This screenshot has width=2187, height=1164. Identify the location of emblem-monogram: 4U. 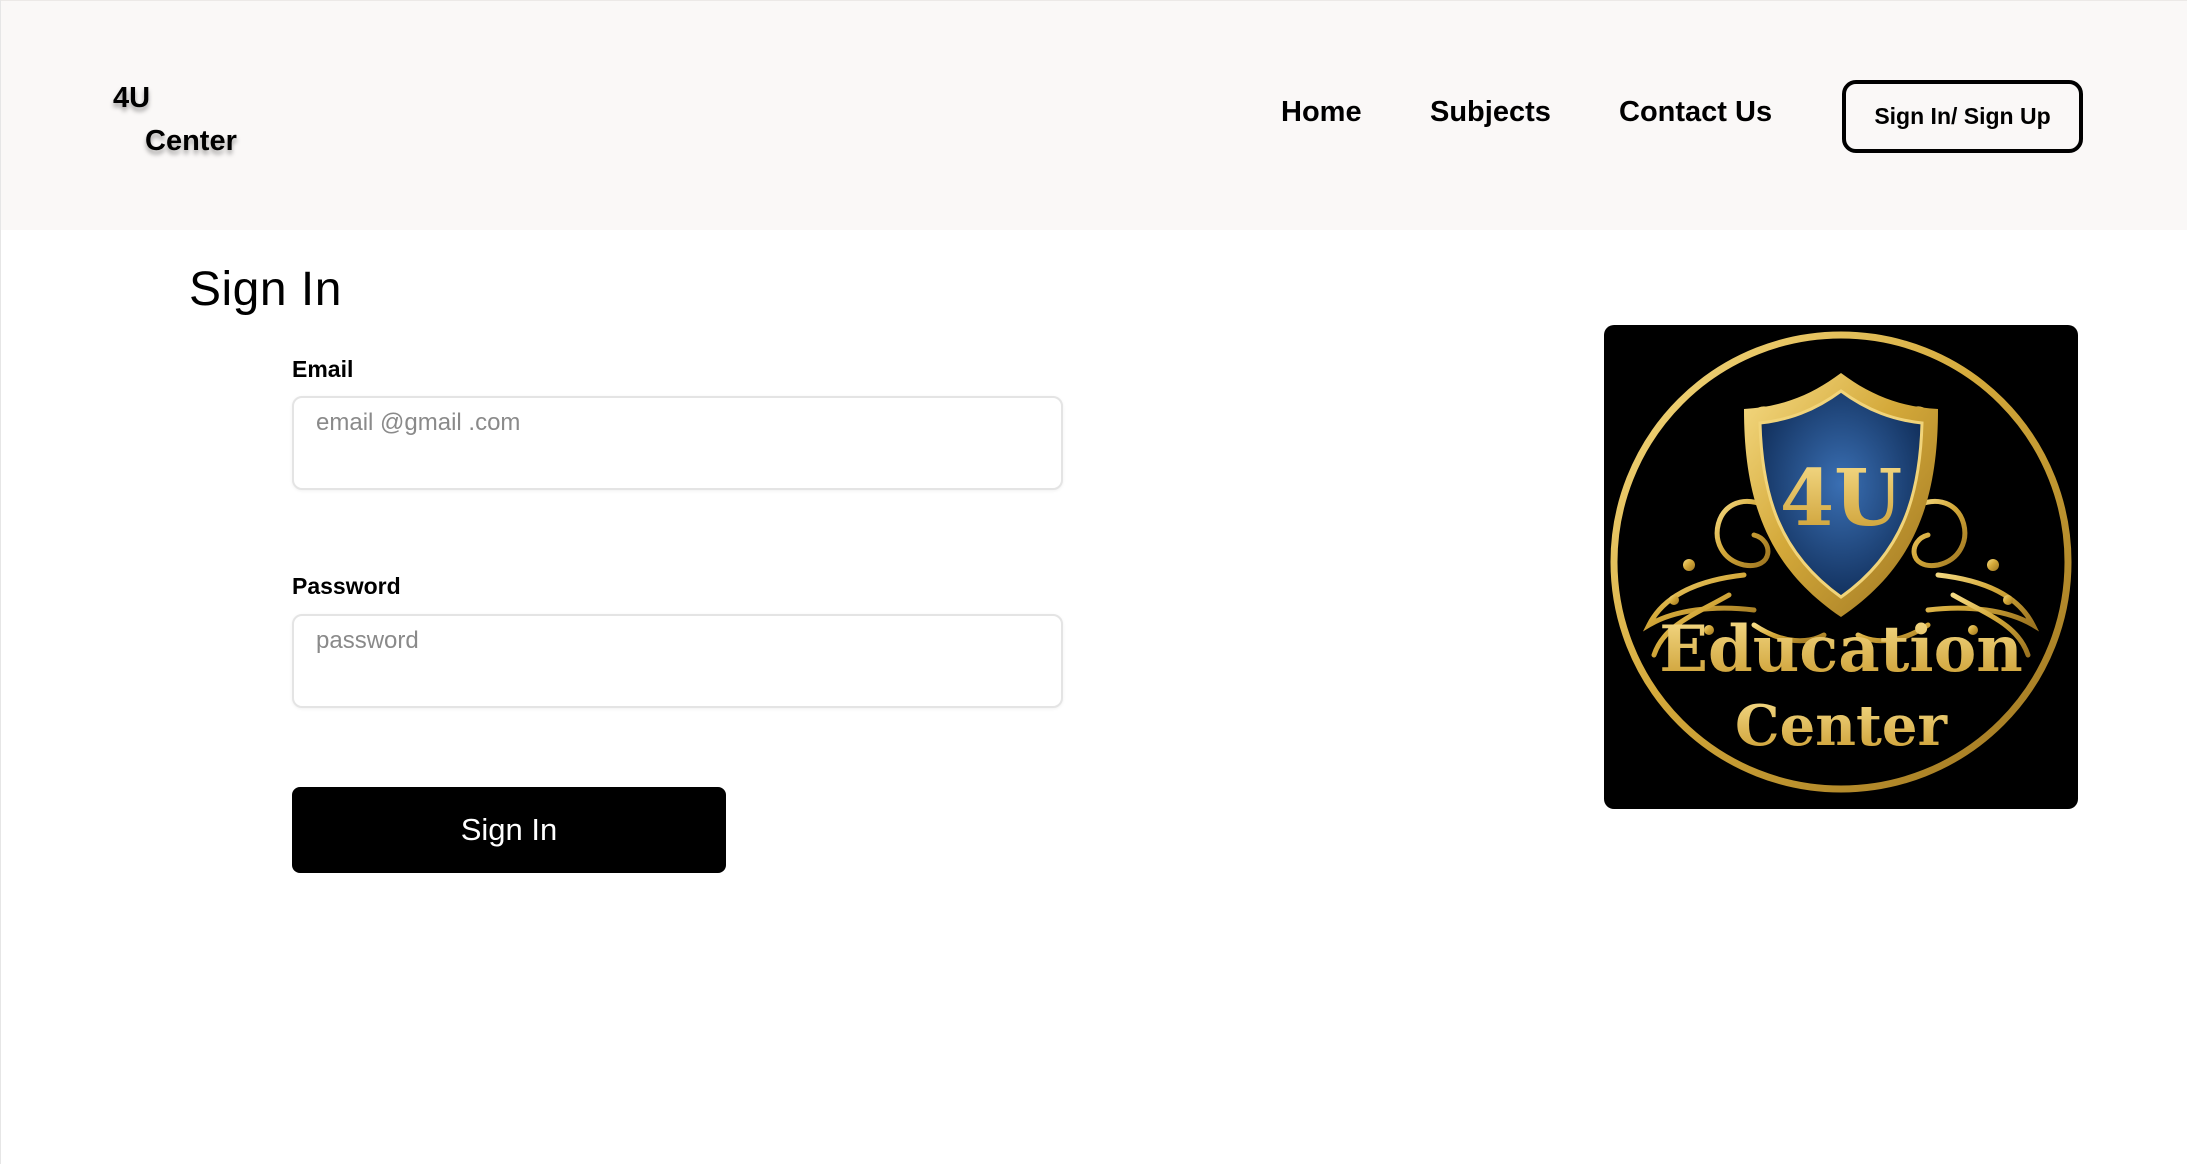
(1841, 498).